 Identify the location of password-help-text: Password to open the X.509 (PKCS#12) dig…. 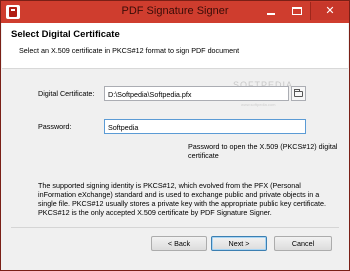
(263, 151).